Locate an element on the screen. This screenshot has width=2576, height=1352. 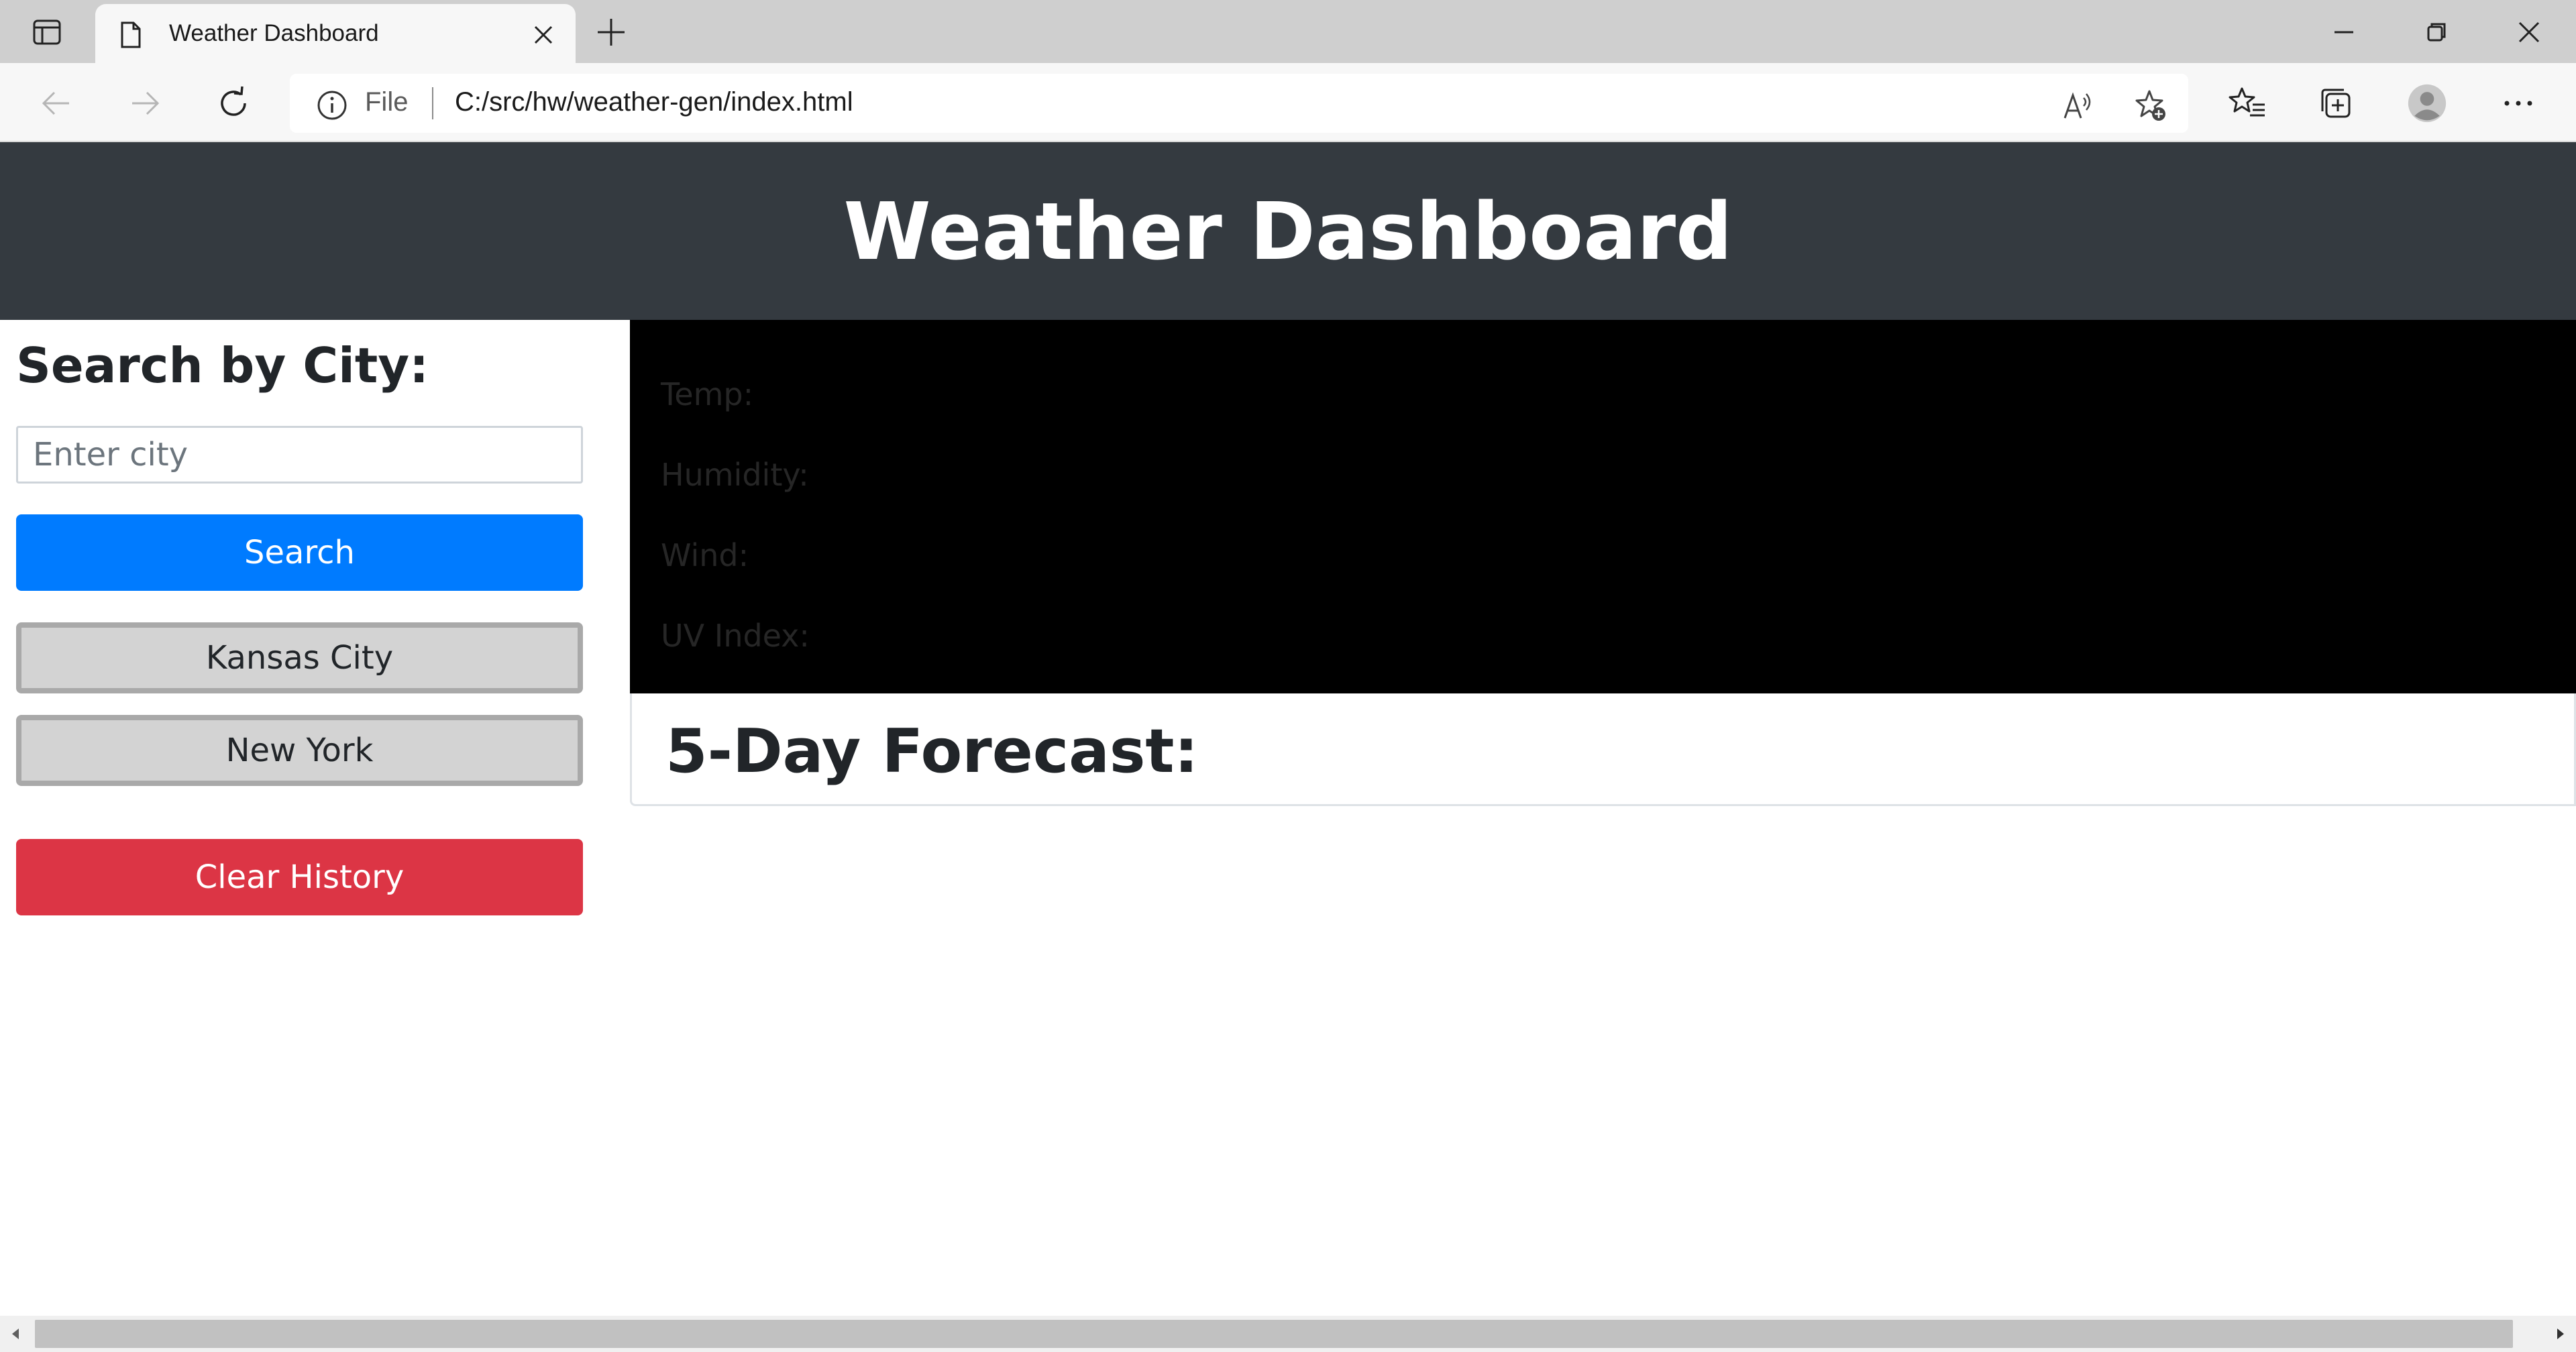
temp-label: Temp: is located at coordinates (707, 394).